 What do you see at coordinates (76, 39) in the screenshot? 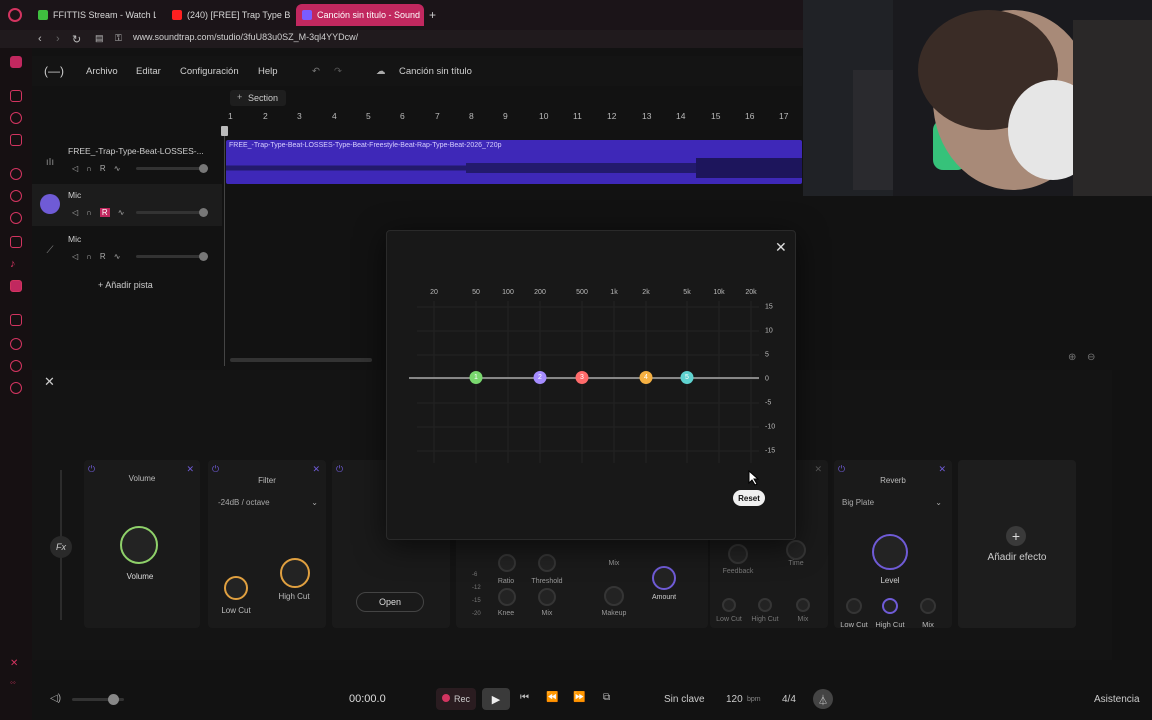
I see `reload-icon: ↻` at bounding box center [76, 39].